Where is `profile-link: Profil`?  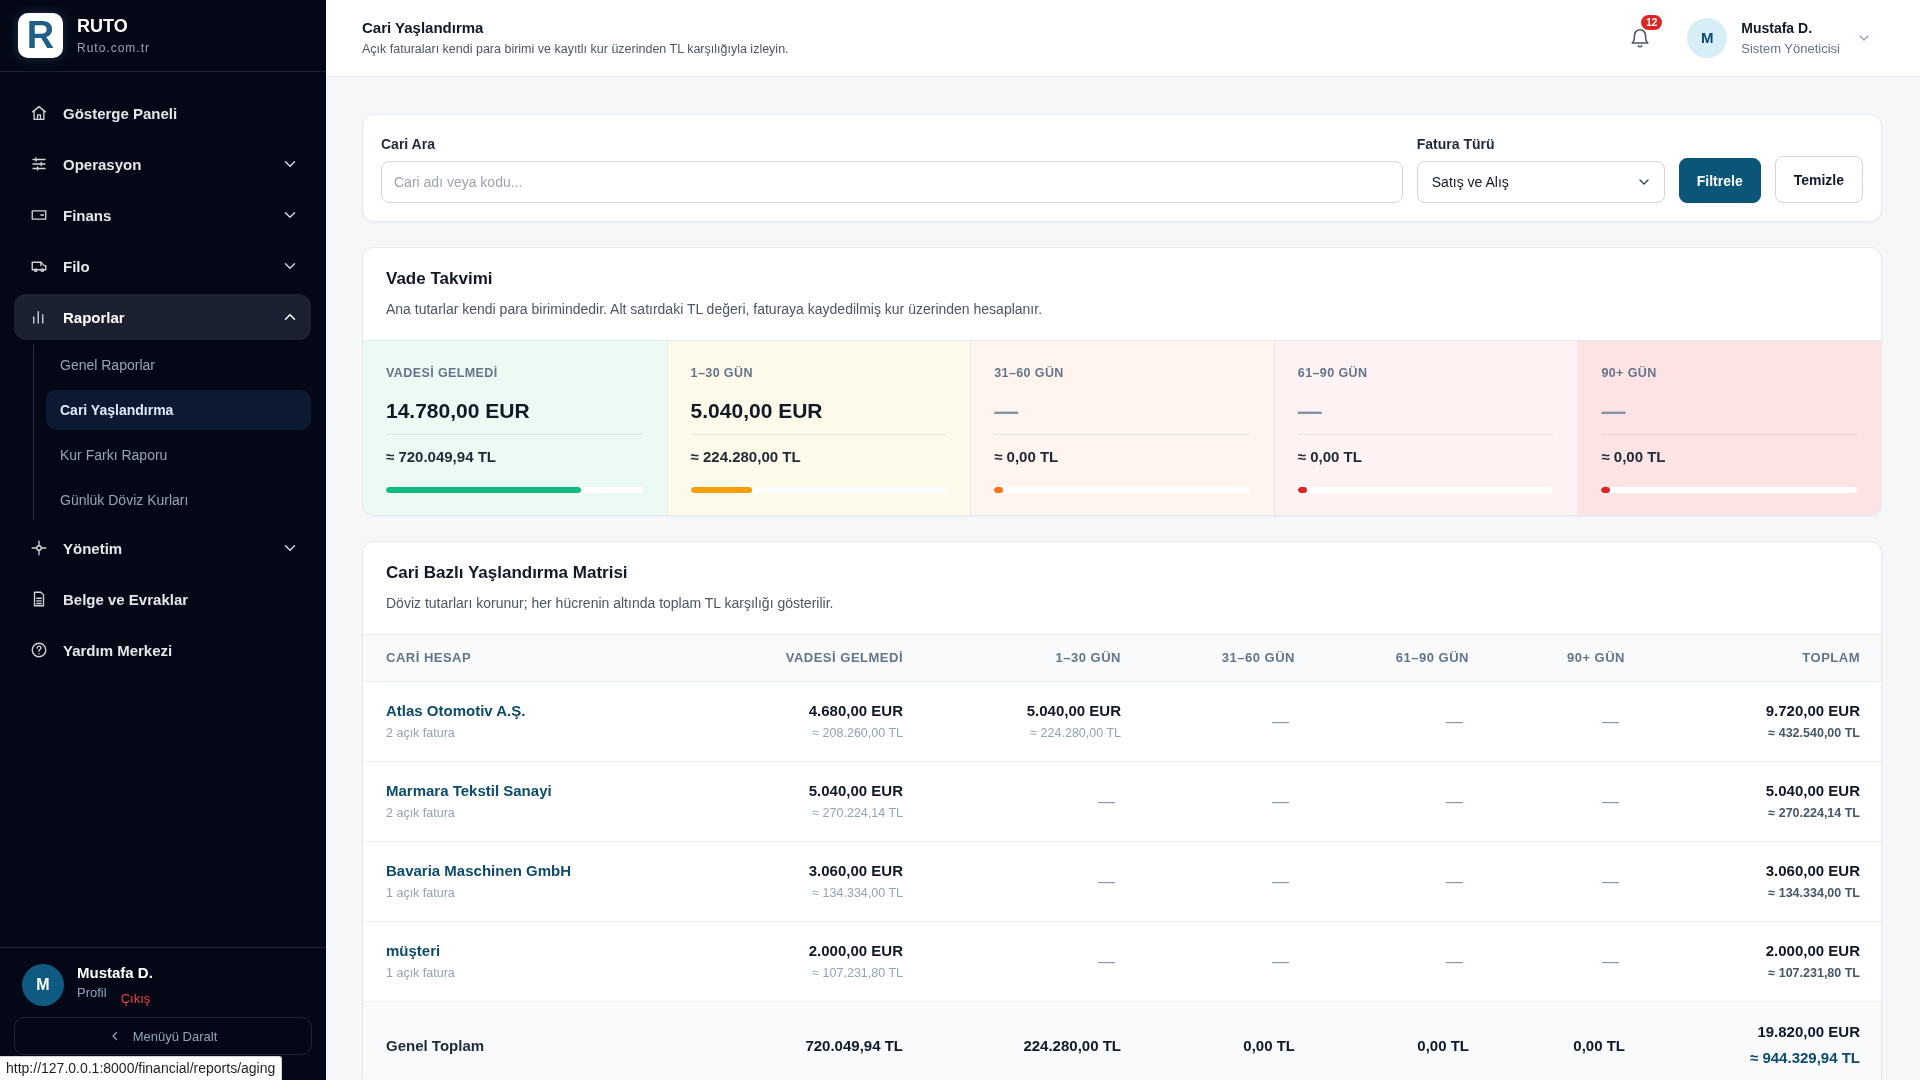
profile-link: Profil is located at coordinates (92, 992).